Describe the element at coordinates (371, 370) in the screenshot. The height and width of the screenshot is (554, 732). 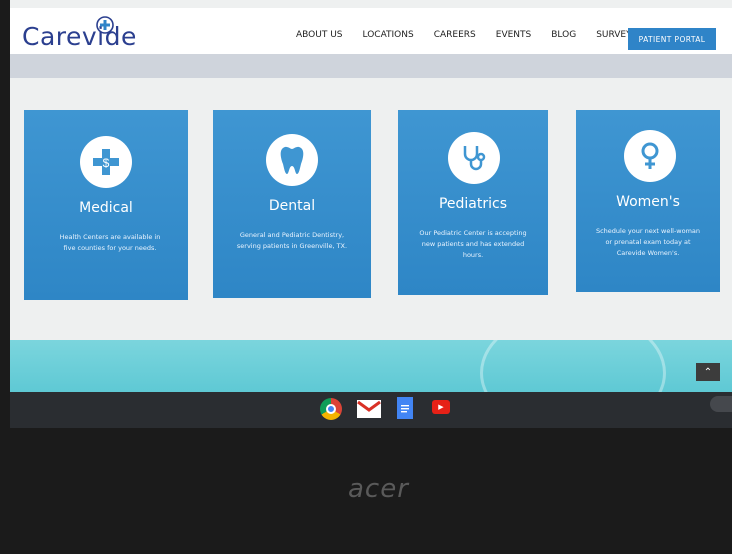
I see `teal-section` at that location.